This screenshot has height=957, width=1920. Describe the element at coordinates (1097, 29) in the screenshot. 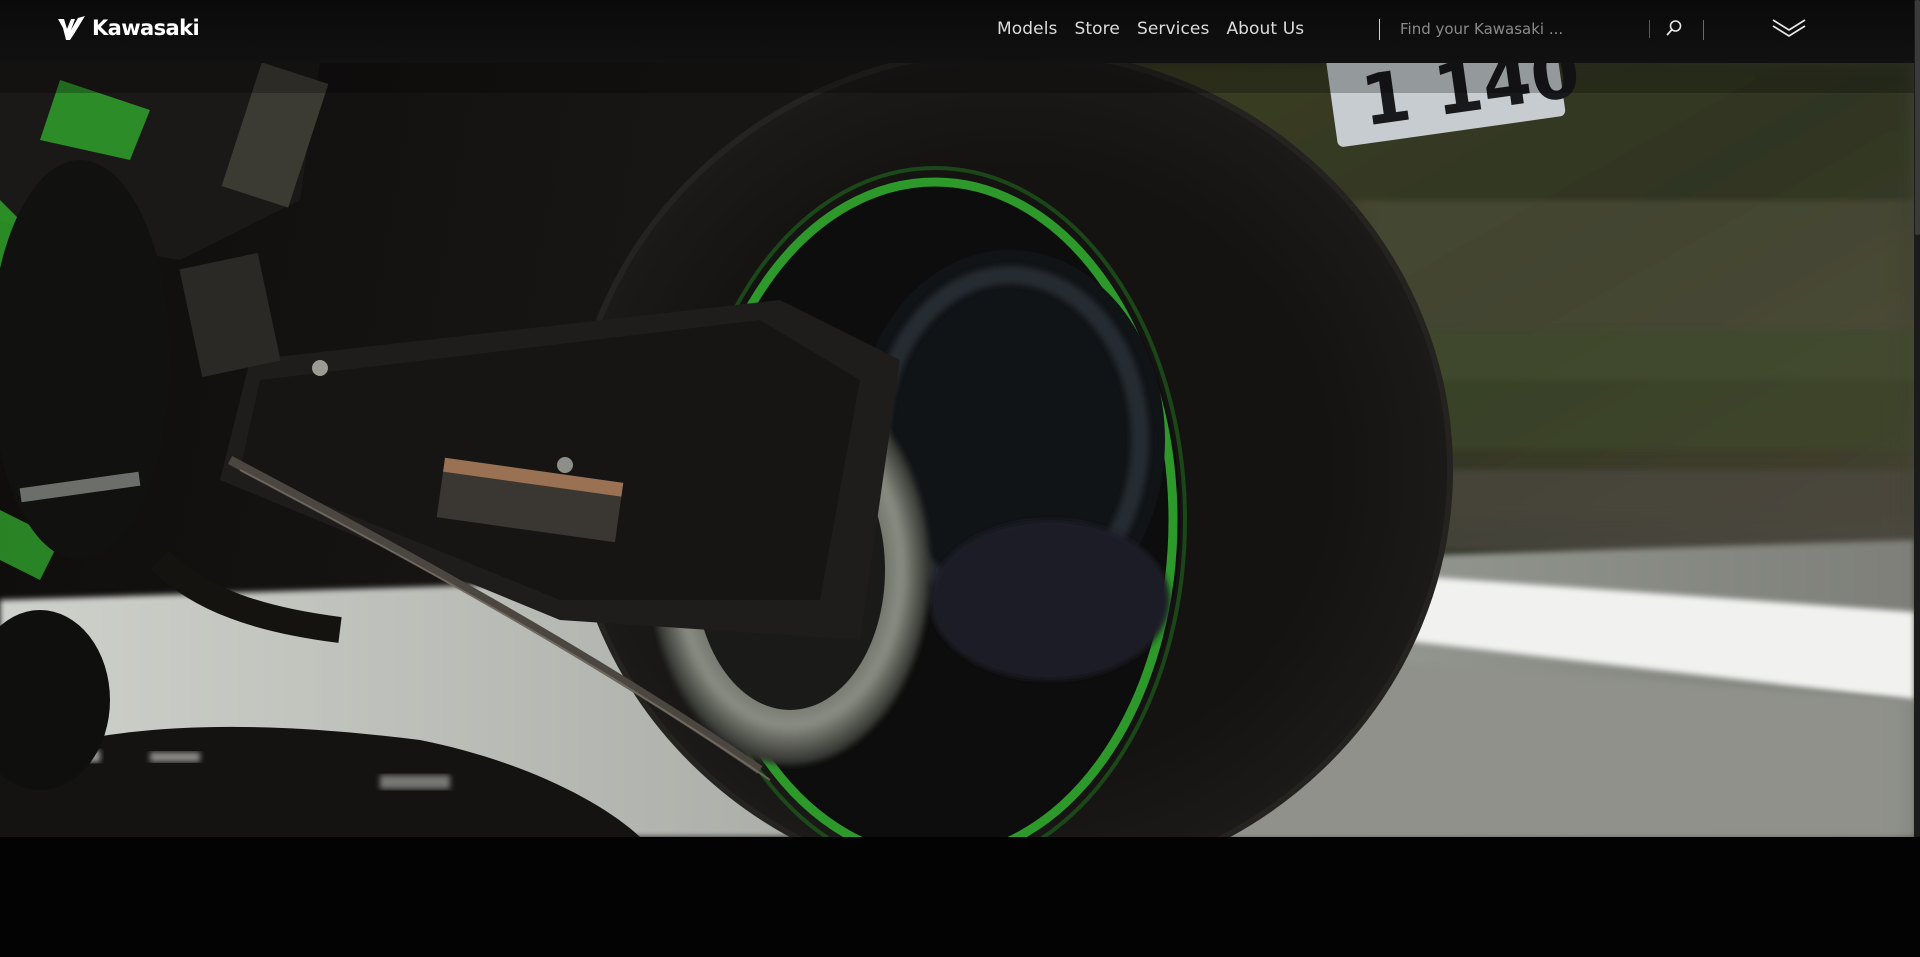

I see `nav-store: Store` at that location.